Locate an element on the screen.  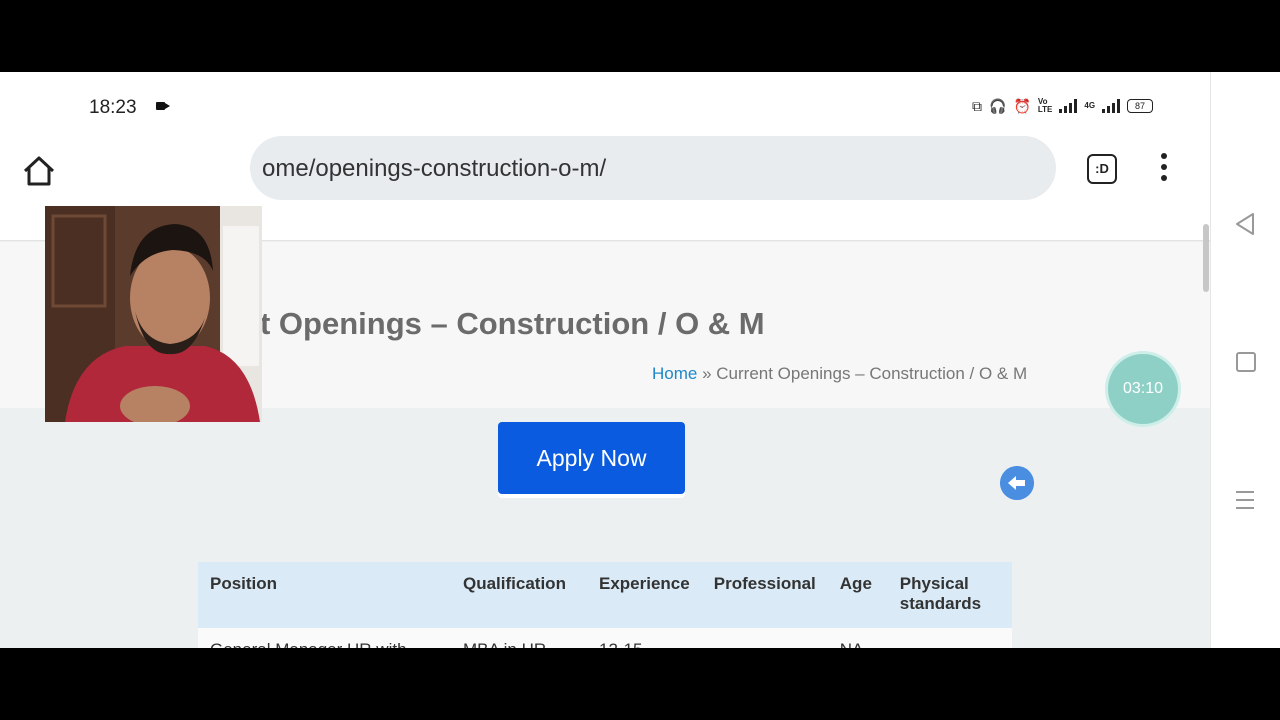
battery-icon: 87 is located at coordinates (1140, 106).